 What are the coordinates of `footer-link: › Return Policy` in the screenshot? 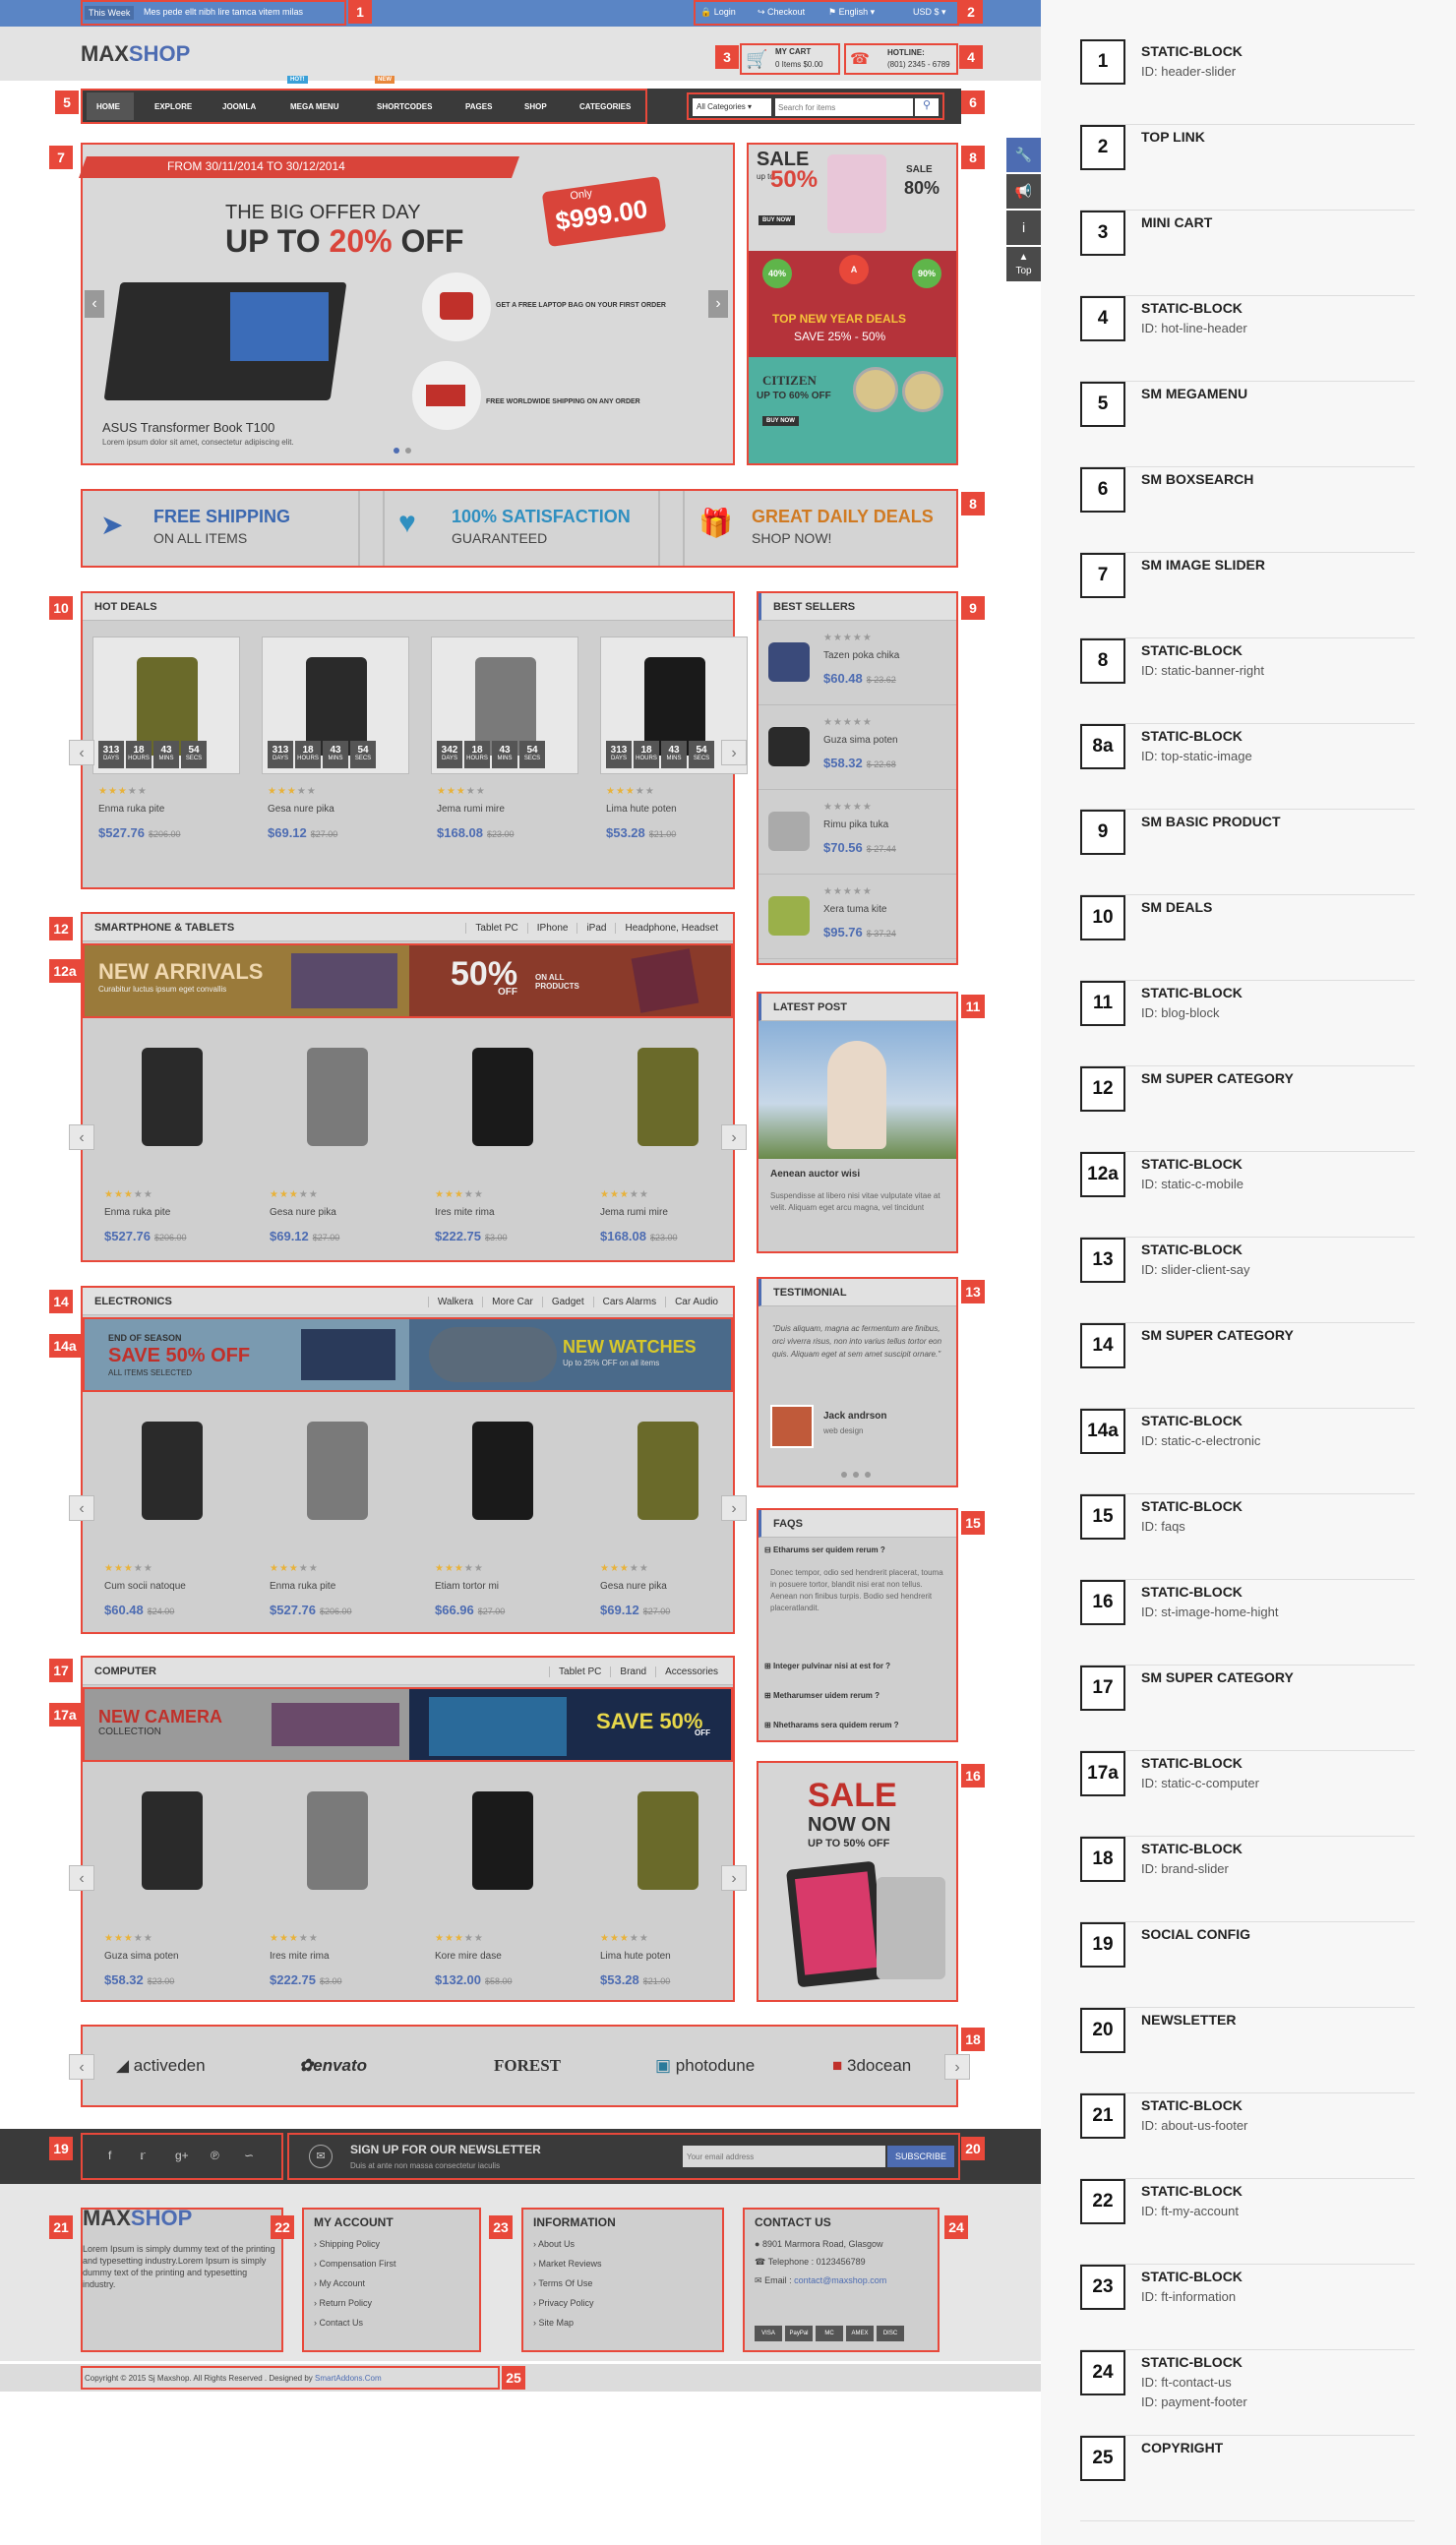 It's located at (391, 2303).